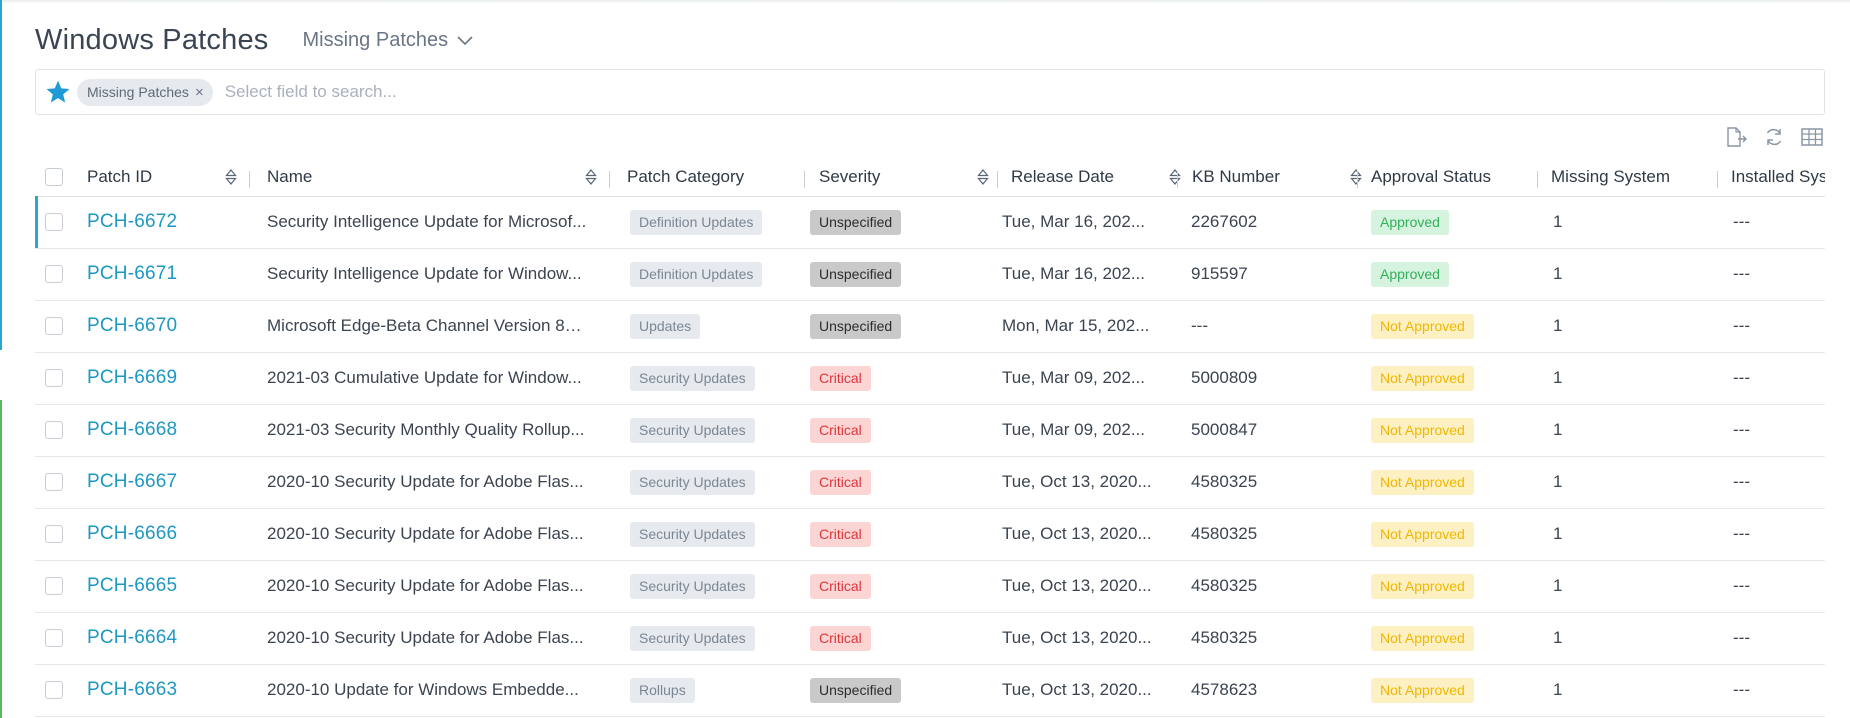 The width and height of the screenshot is (1850, 718). What do you see at coordinates (1199, 325) in the screenshot?
I see `kb-number: ---` at bounding box center [1199, 325].